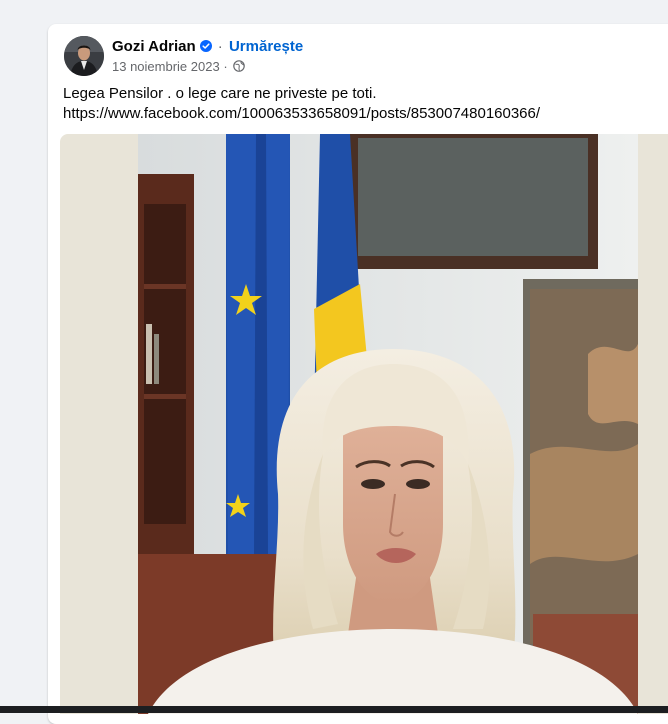  Describe the element at coordinates (166, 66) in the screenshot. I see `post-date: 13 noiembrie 2023` at that location.